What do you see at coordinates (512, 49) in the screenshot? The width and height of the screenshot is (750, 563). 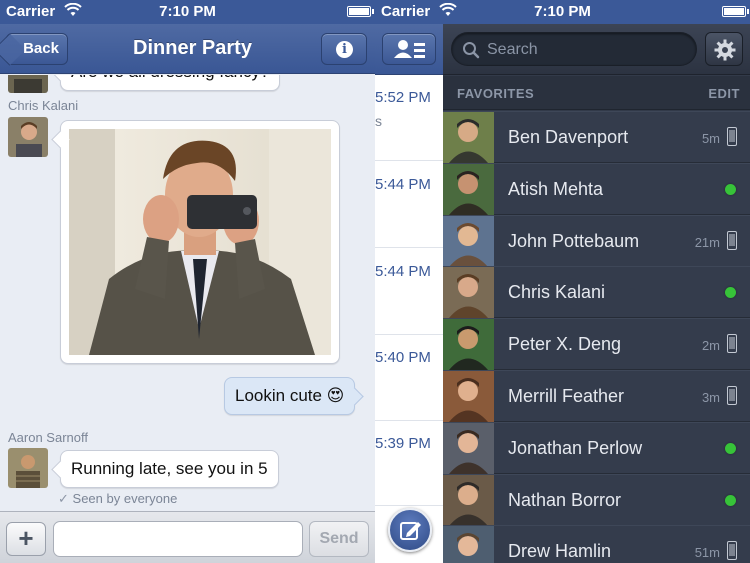 I see `search-placeholder: Search` at bounding box center [512, 49].